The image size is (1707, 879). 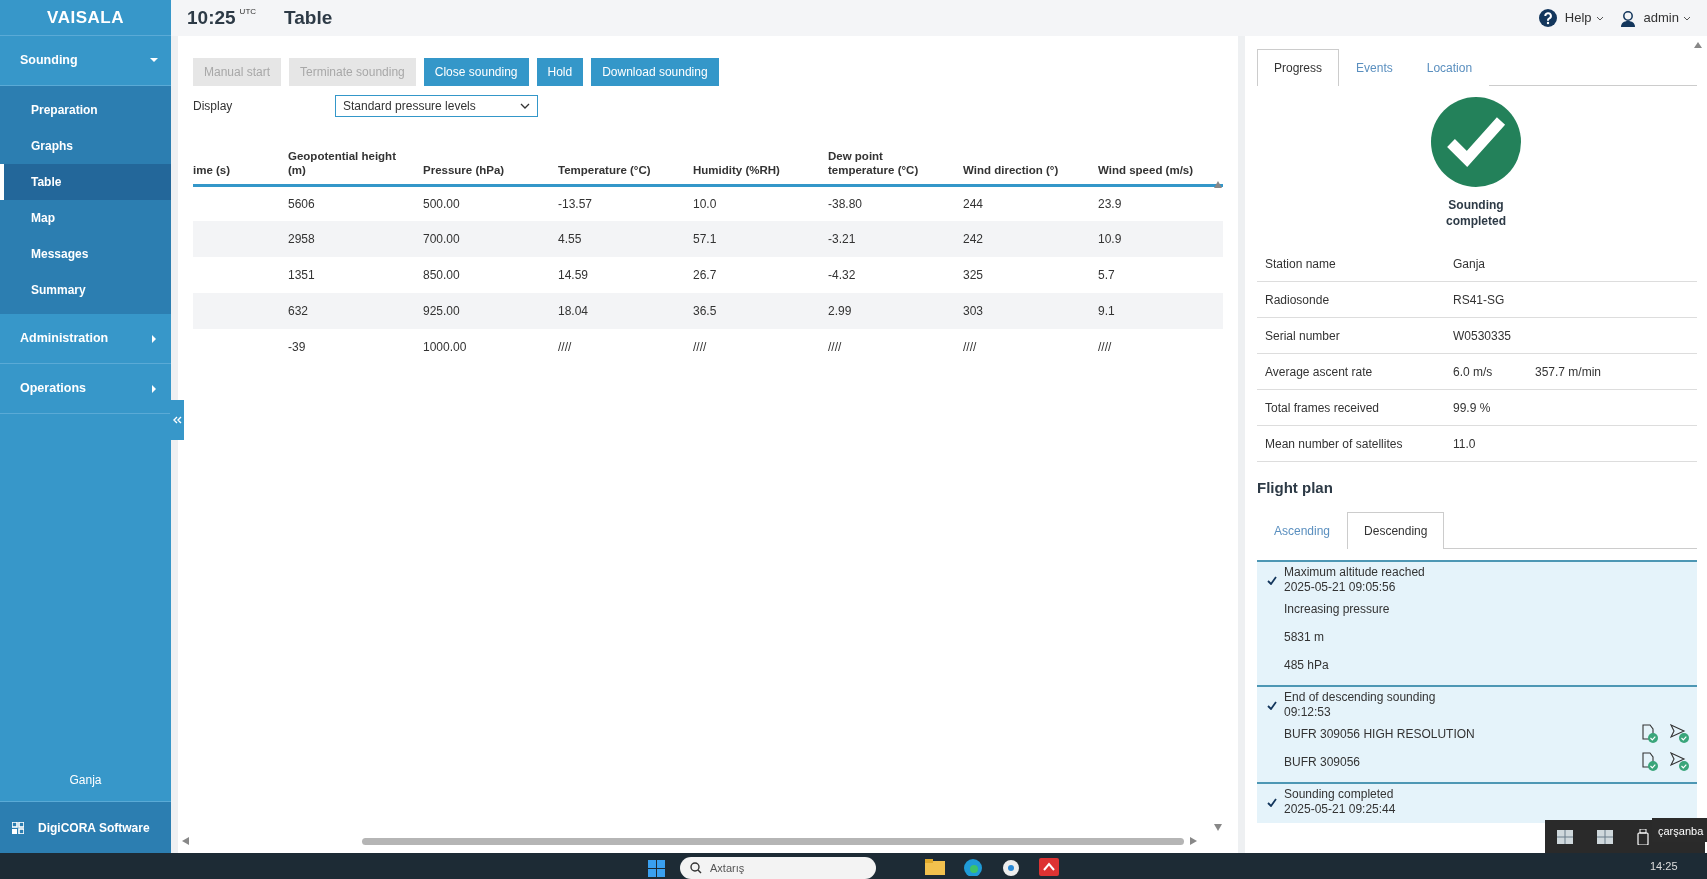 What do you see at coordinates (773, 841) in the screenshot?
I see `scrollbar-thumb` at bounding box center [773, 841].